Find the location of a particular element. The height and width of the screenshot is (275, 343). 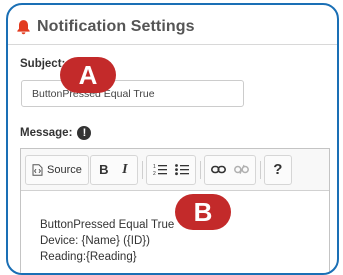

message-line: Reading:{Reading} is located at coordinates (88, 257).